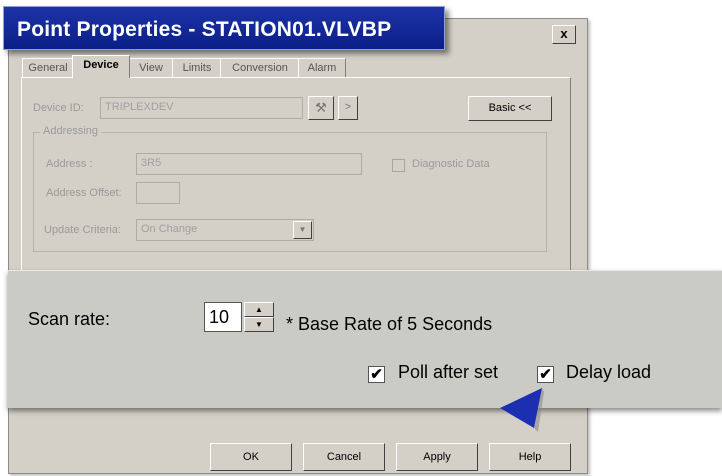 The image size is (722, 476). I want to click on wrench-icon: ⚒, so click(321, 107).